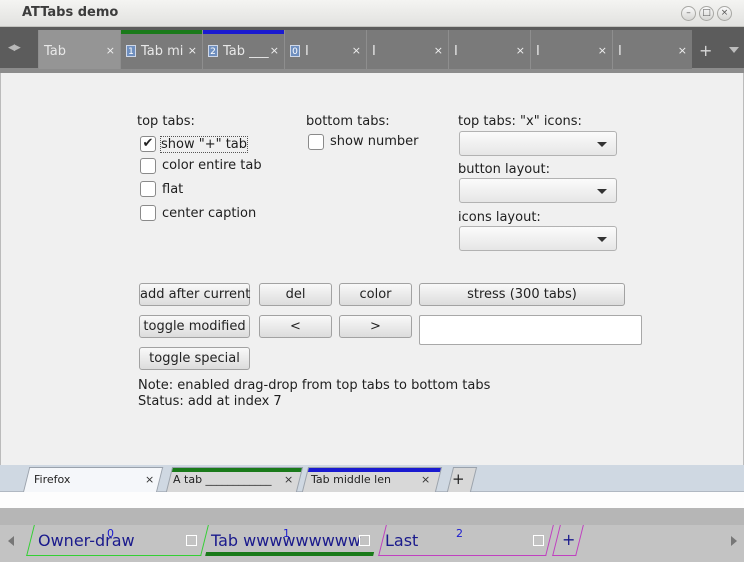 The height and width of the screenshot is (562, 744). Describe the element at coordinates (286, 533) in the screenshot. I see `owner-tab-number: 1` at that location.